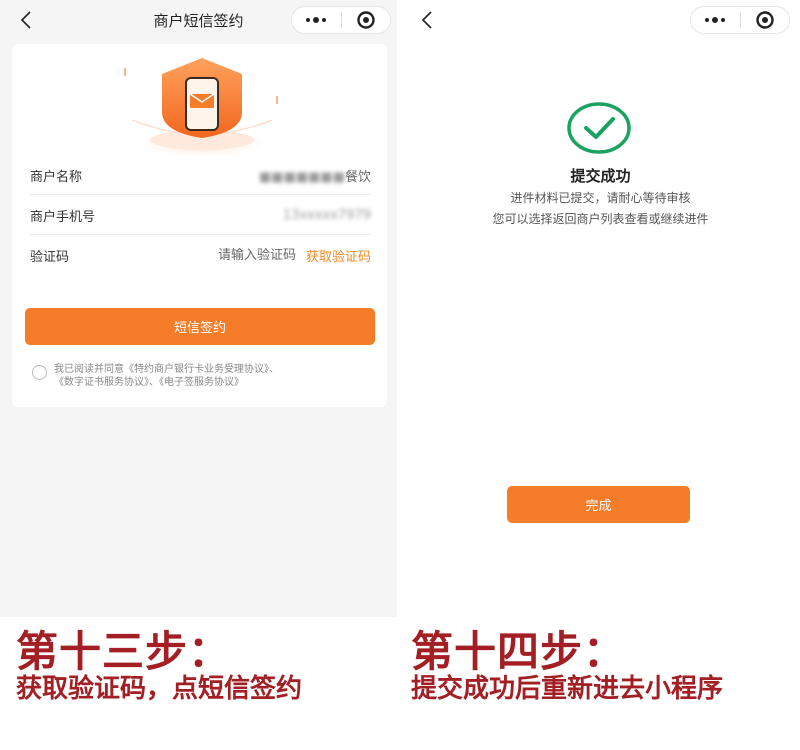 The width and height of the screenshot is (800, 750). I want to click on back-button, so click(427, 20).